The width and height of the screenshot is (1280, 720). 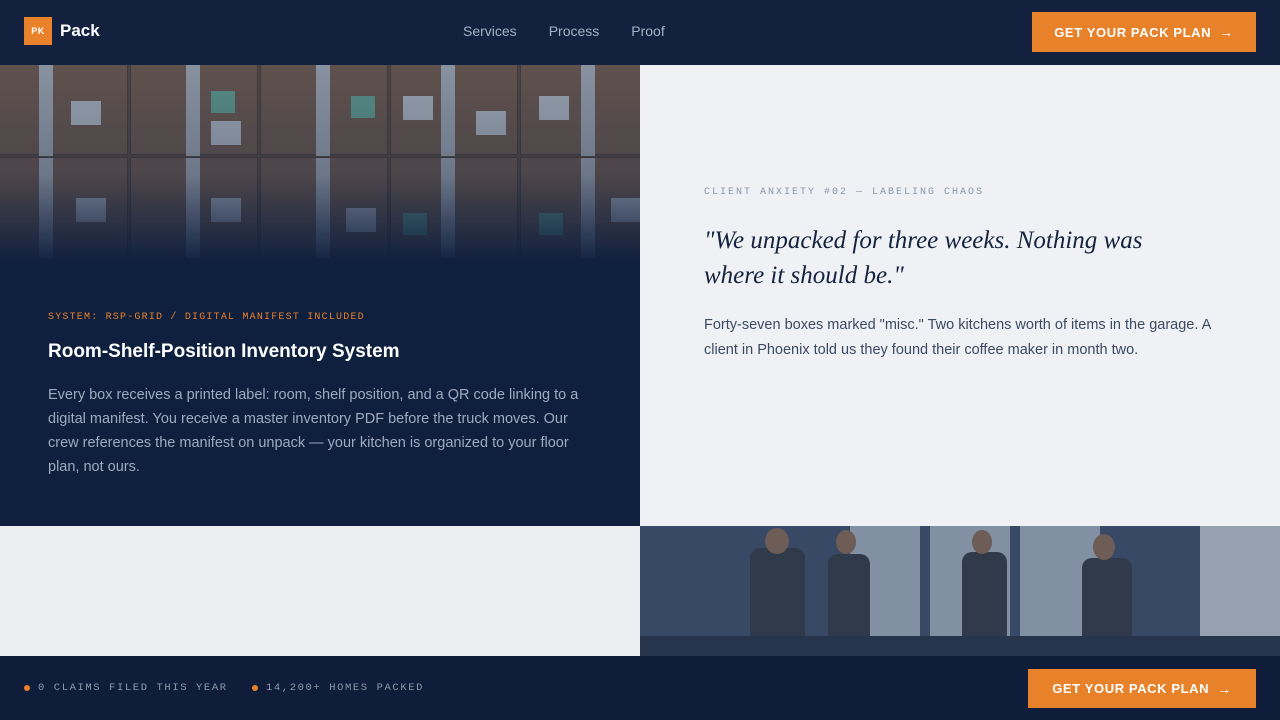 I want to click on footer-cta-button: GET YOUR PACK PLAN →, so click(x=1142, y=688).